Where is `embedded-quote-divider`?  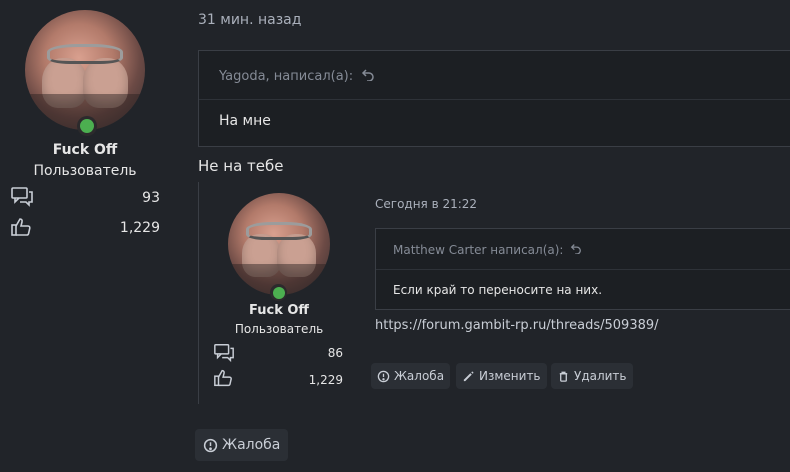 embedded-quote-divider is located at coordinates (583, 269).